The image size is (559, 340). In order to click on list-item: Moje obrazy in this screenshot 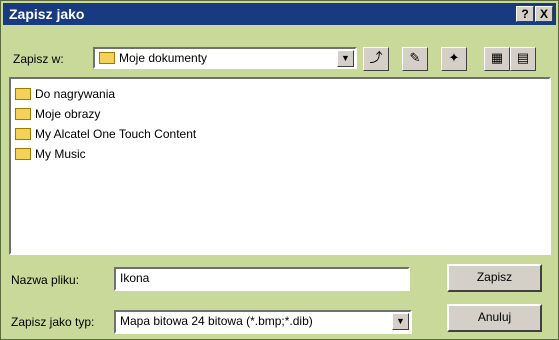, I will do `click(57, 116)`.